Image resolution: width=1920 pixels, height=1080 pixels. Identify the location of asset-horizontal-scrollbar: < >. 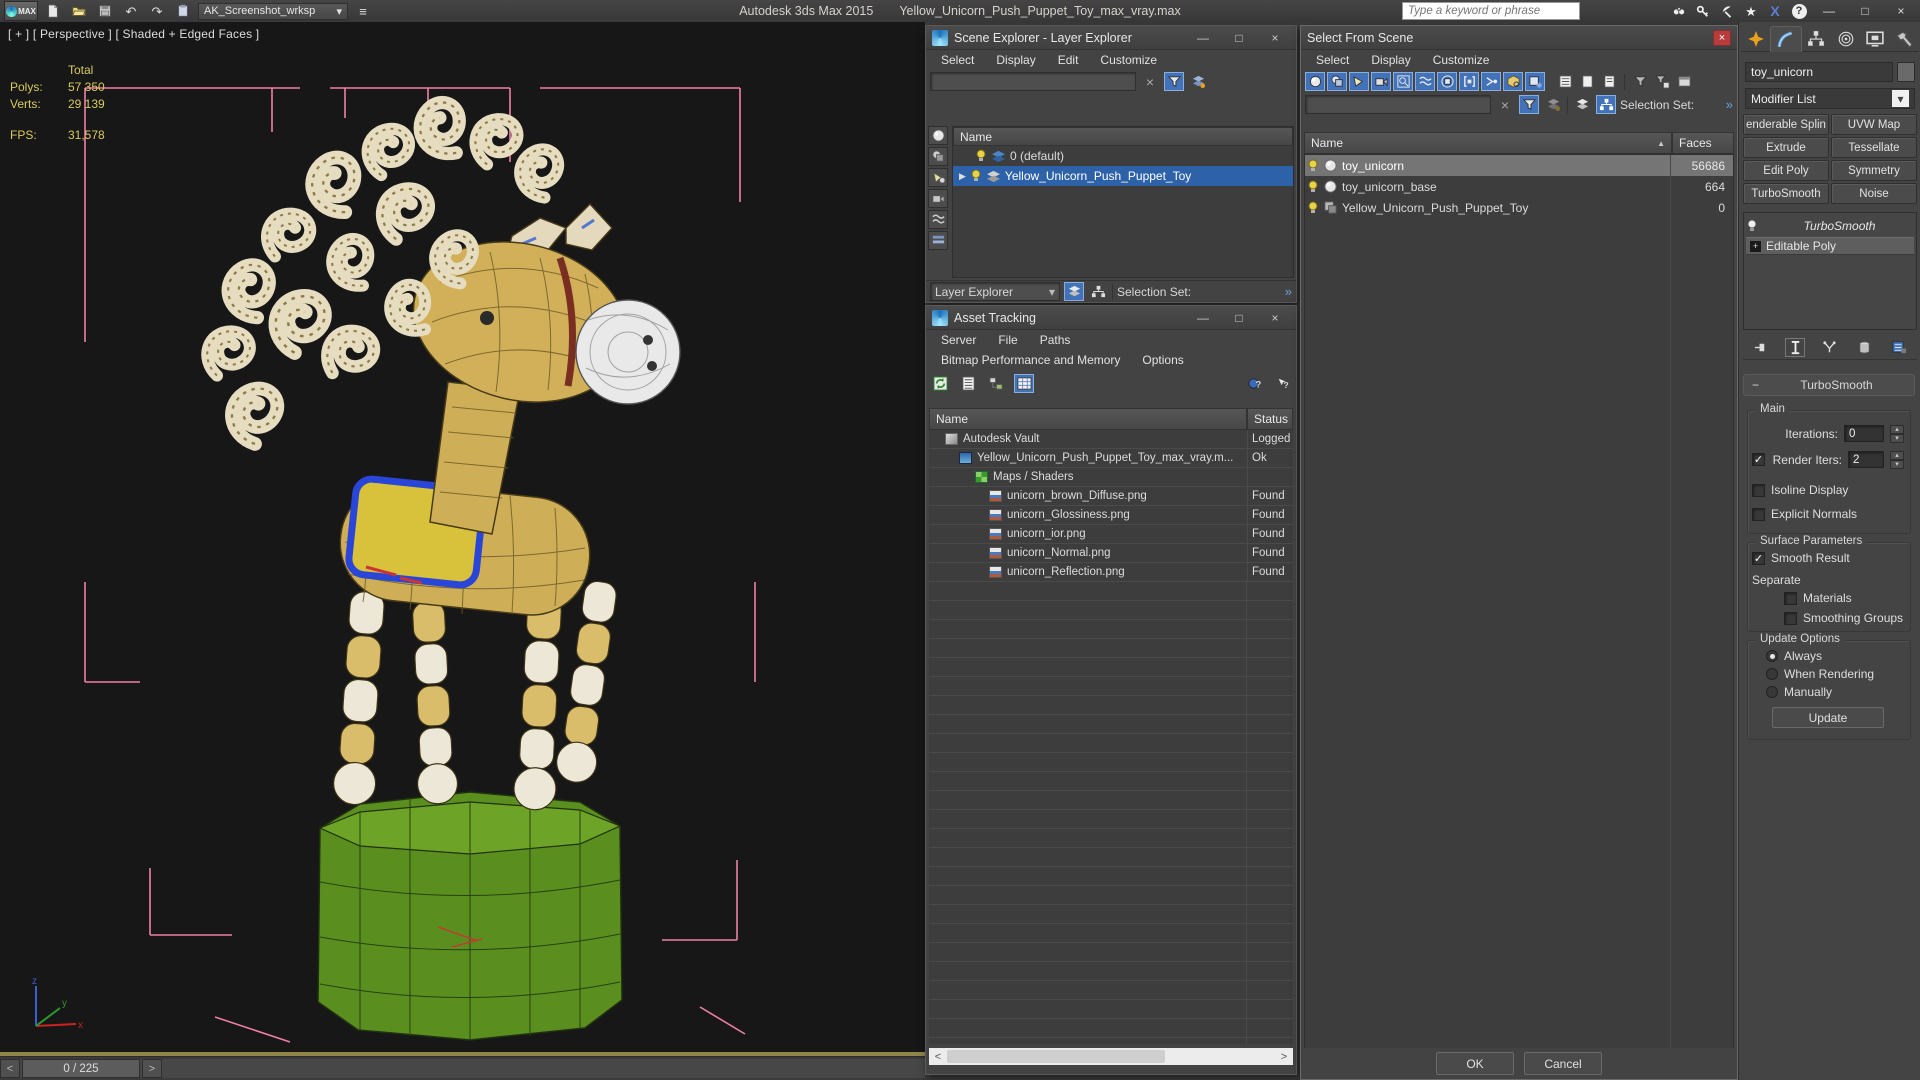
(1111, 1056).